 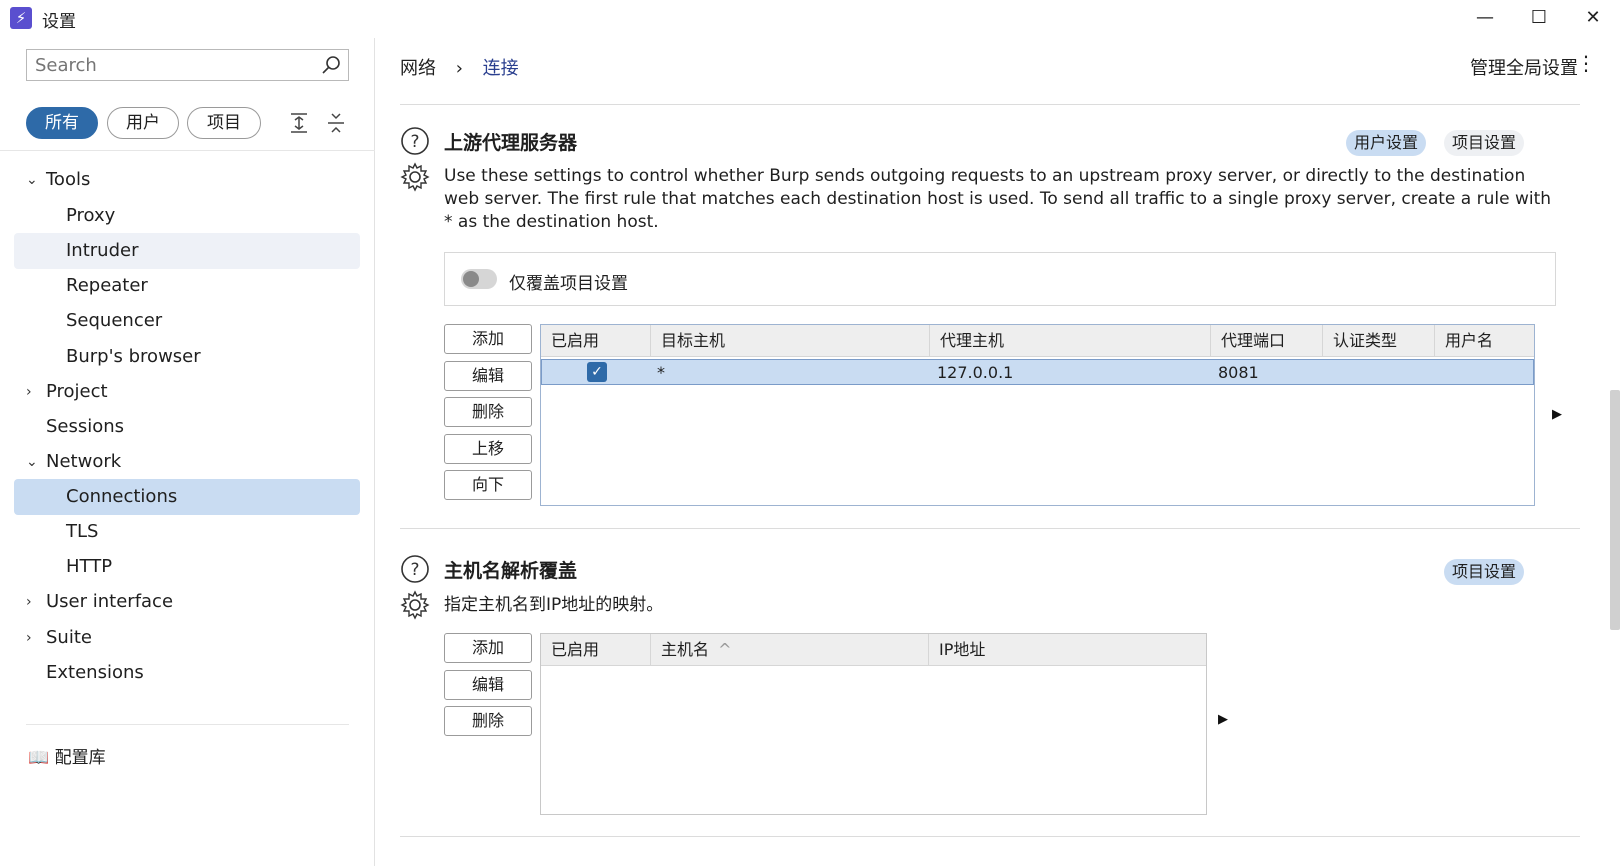 I want to click on library-label: 配置库, so click(x=80, y=758).